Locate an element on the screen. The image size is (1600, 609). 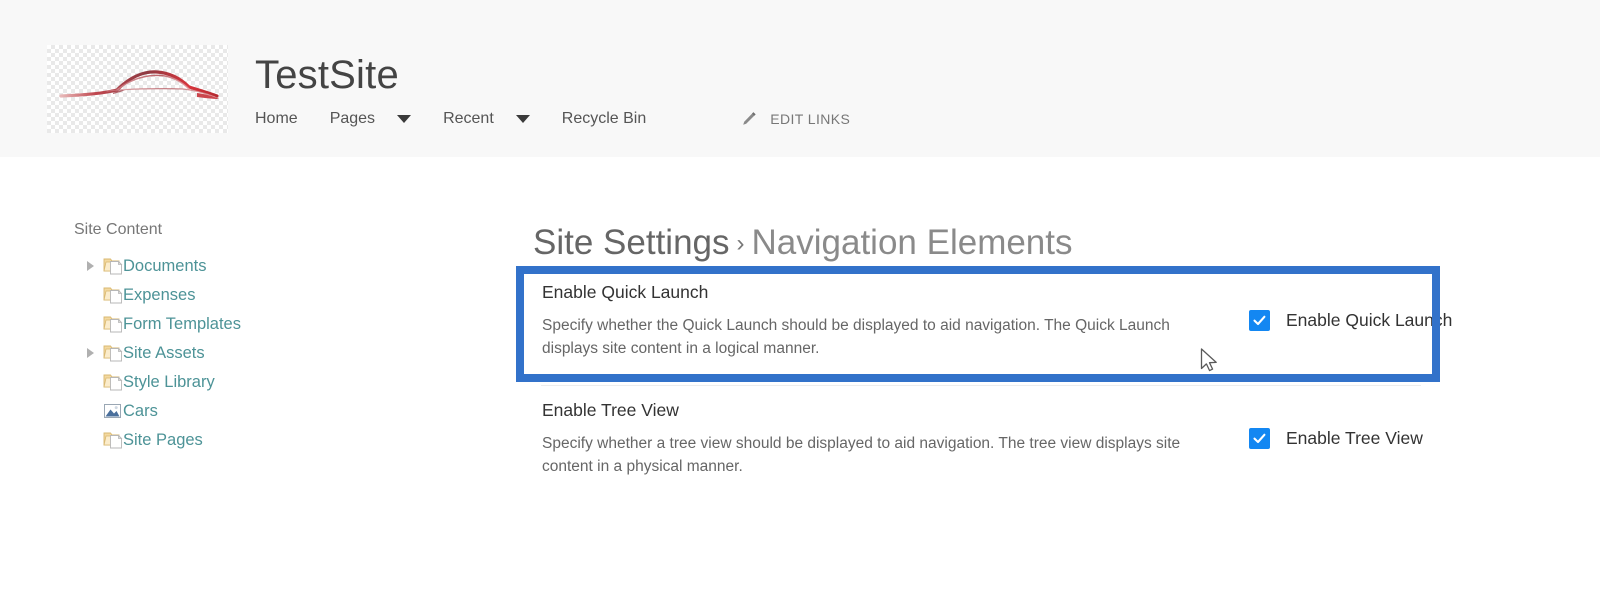
nav-item-pages: Pages is located at coordinates (370, 119).